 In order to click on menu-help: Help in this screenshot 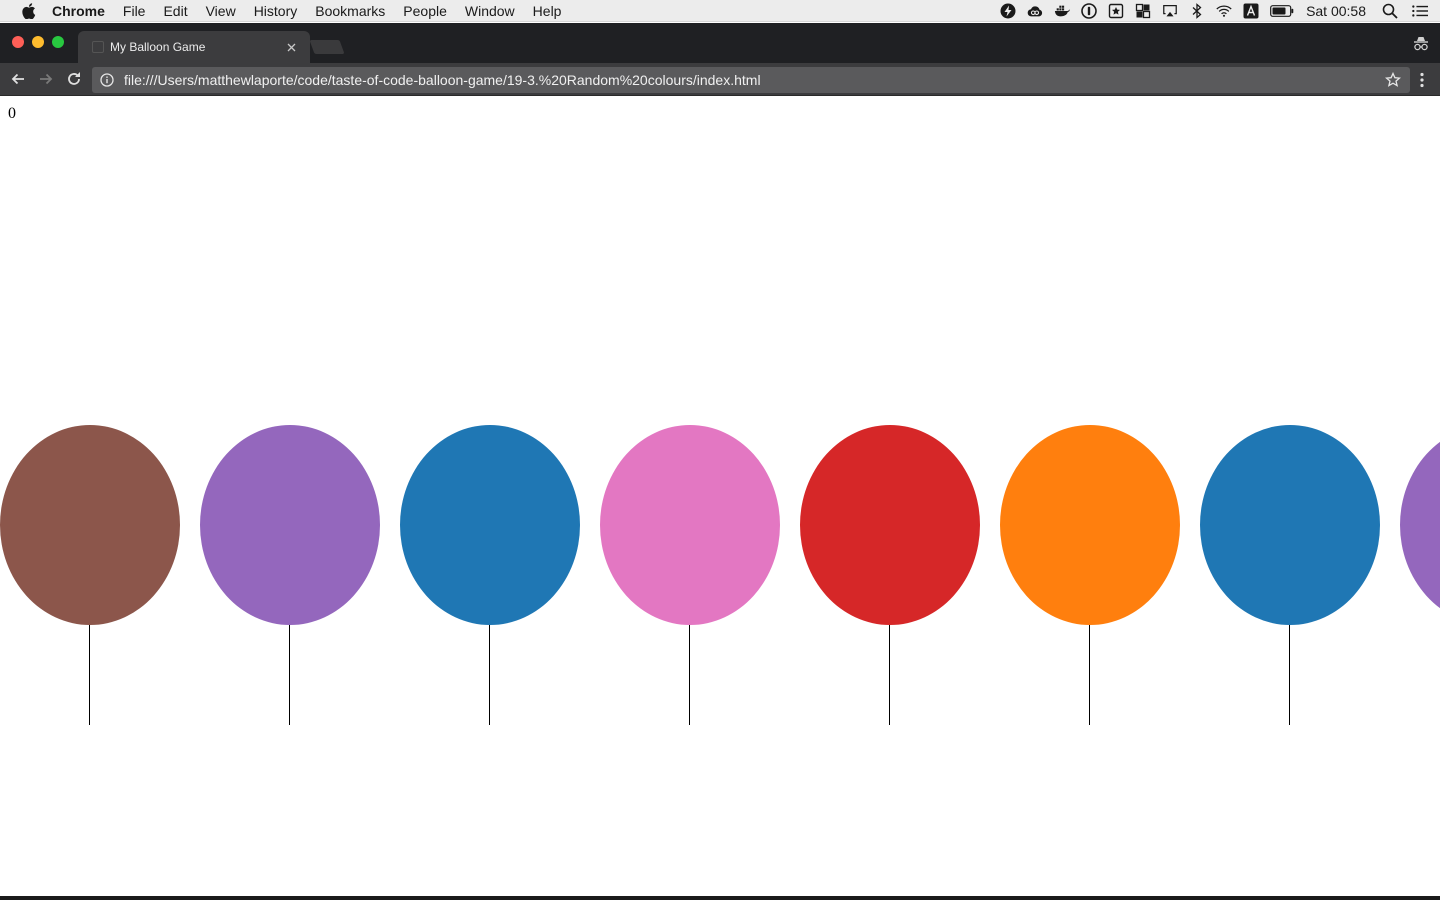, I will do `click(547, 11)`.